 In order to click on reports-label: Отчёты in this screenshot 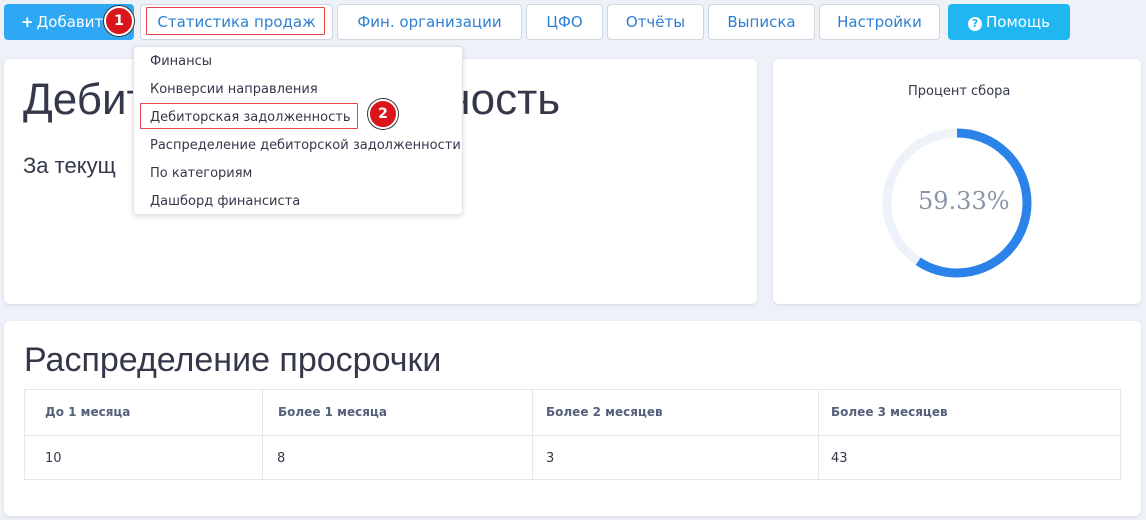, I will do `click(655, 22)`.